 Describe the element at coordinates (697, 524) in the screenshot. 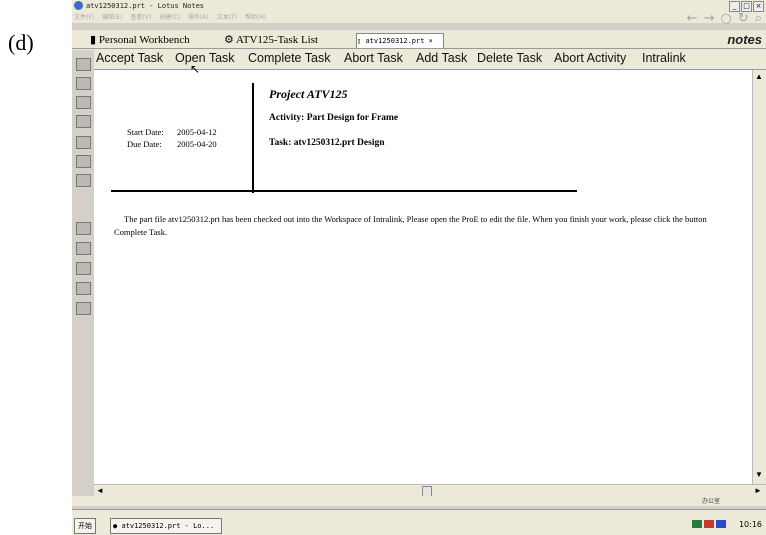

I see `network-tray-icon` at that location.